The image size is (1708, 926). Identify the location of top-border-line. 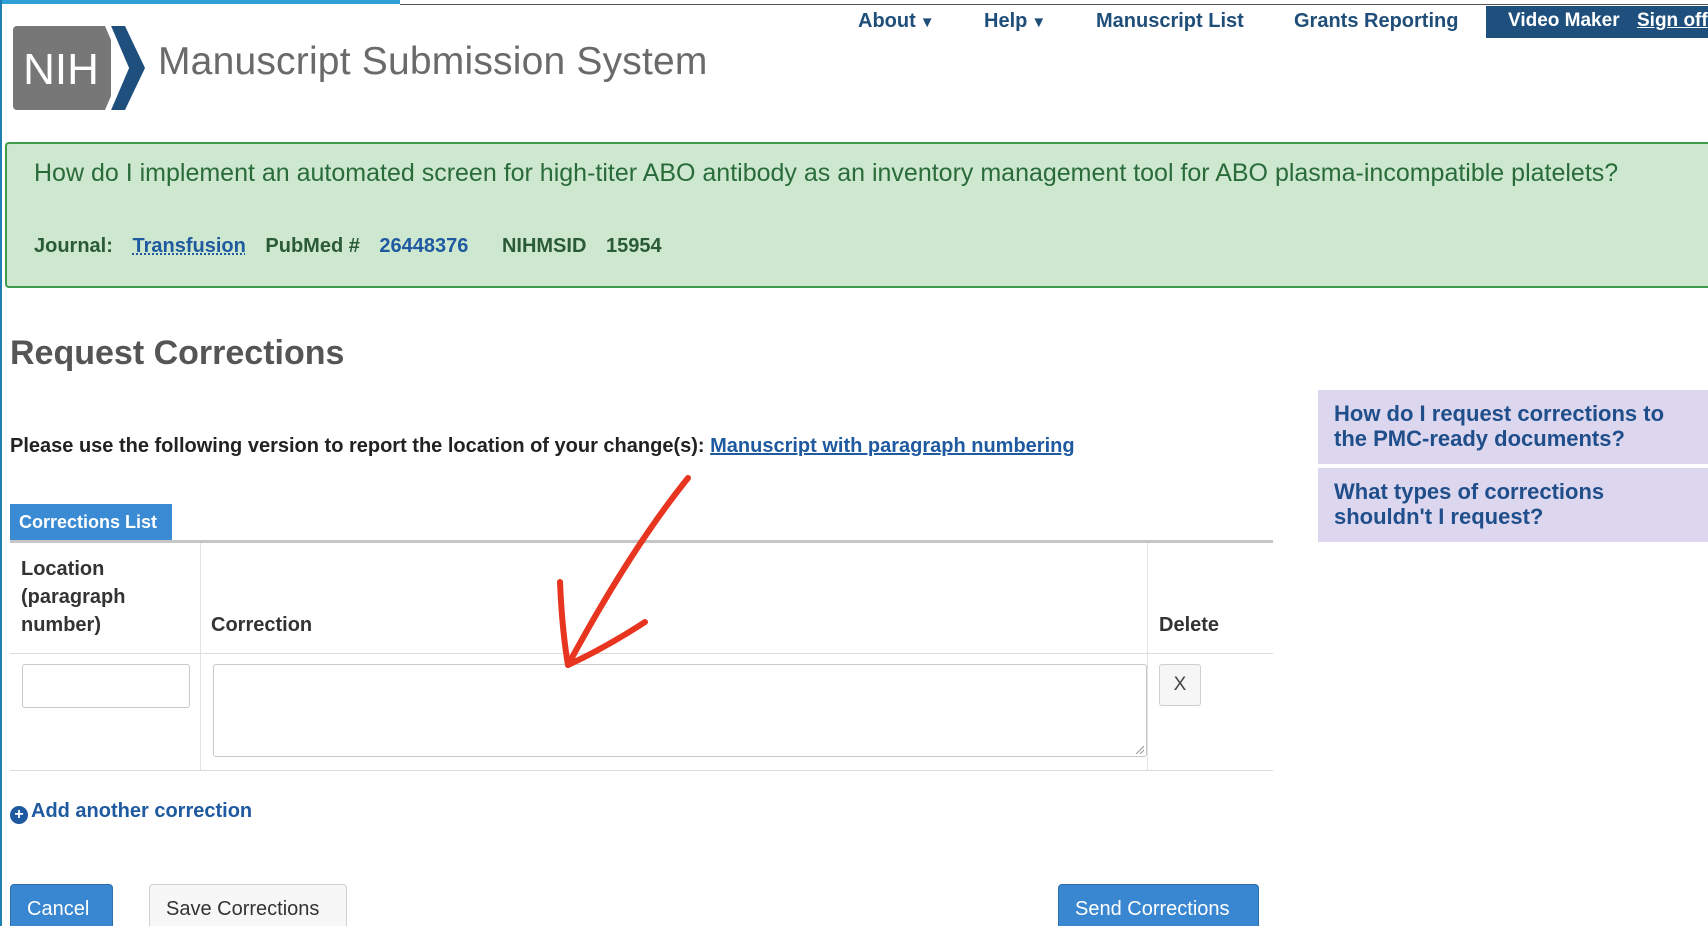
(1054, 4).